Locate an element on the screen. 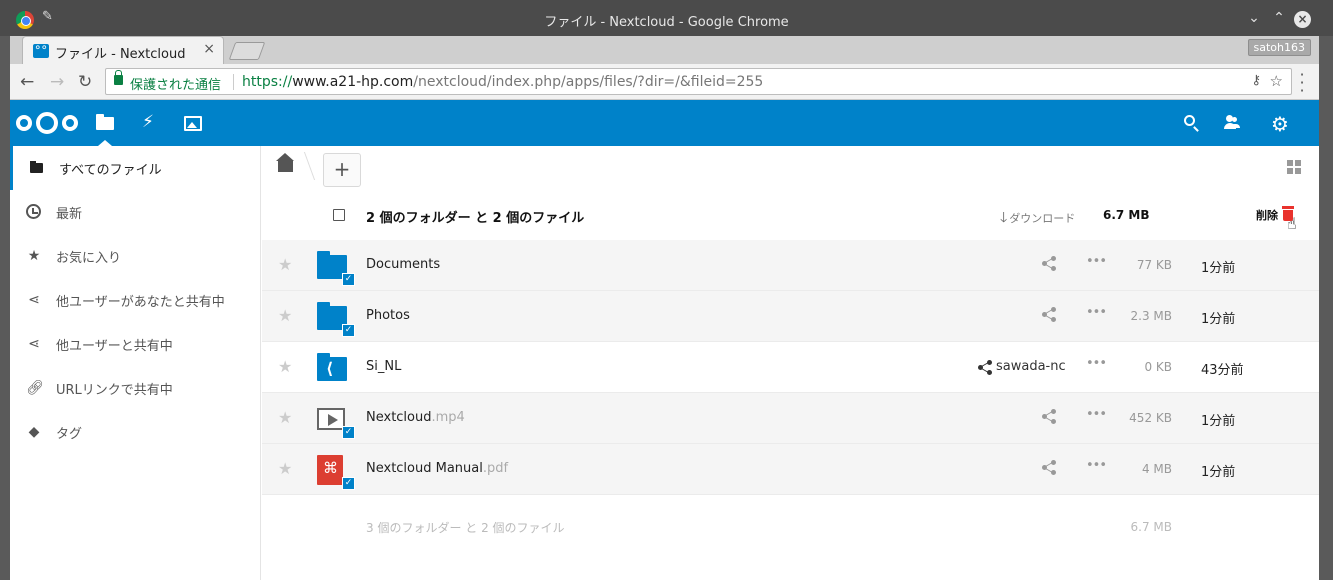  bookmark-star-icon: ☆ is located at coordinates (1276, 81).